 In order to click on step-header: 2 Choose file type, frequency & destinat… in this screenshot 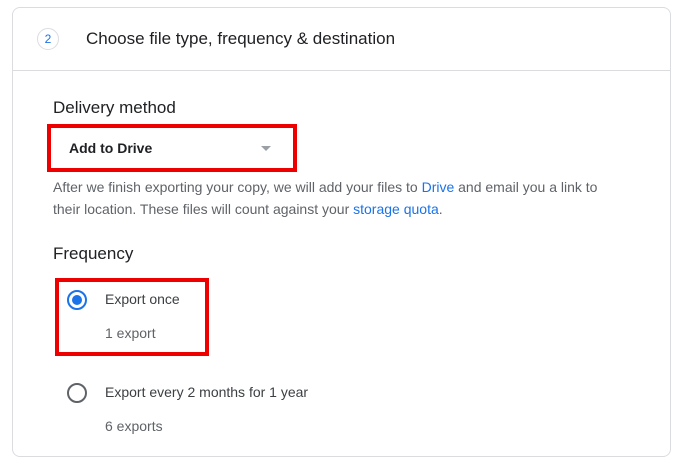, I will do `click(341, 39)`.